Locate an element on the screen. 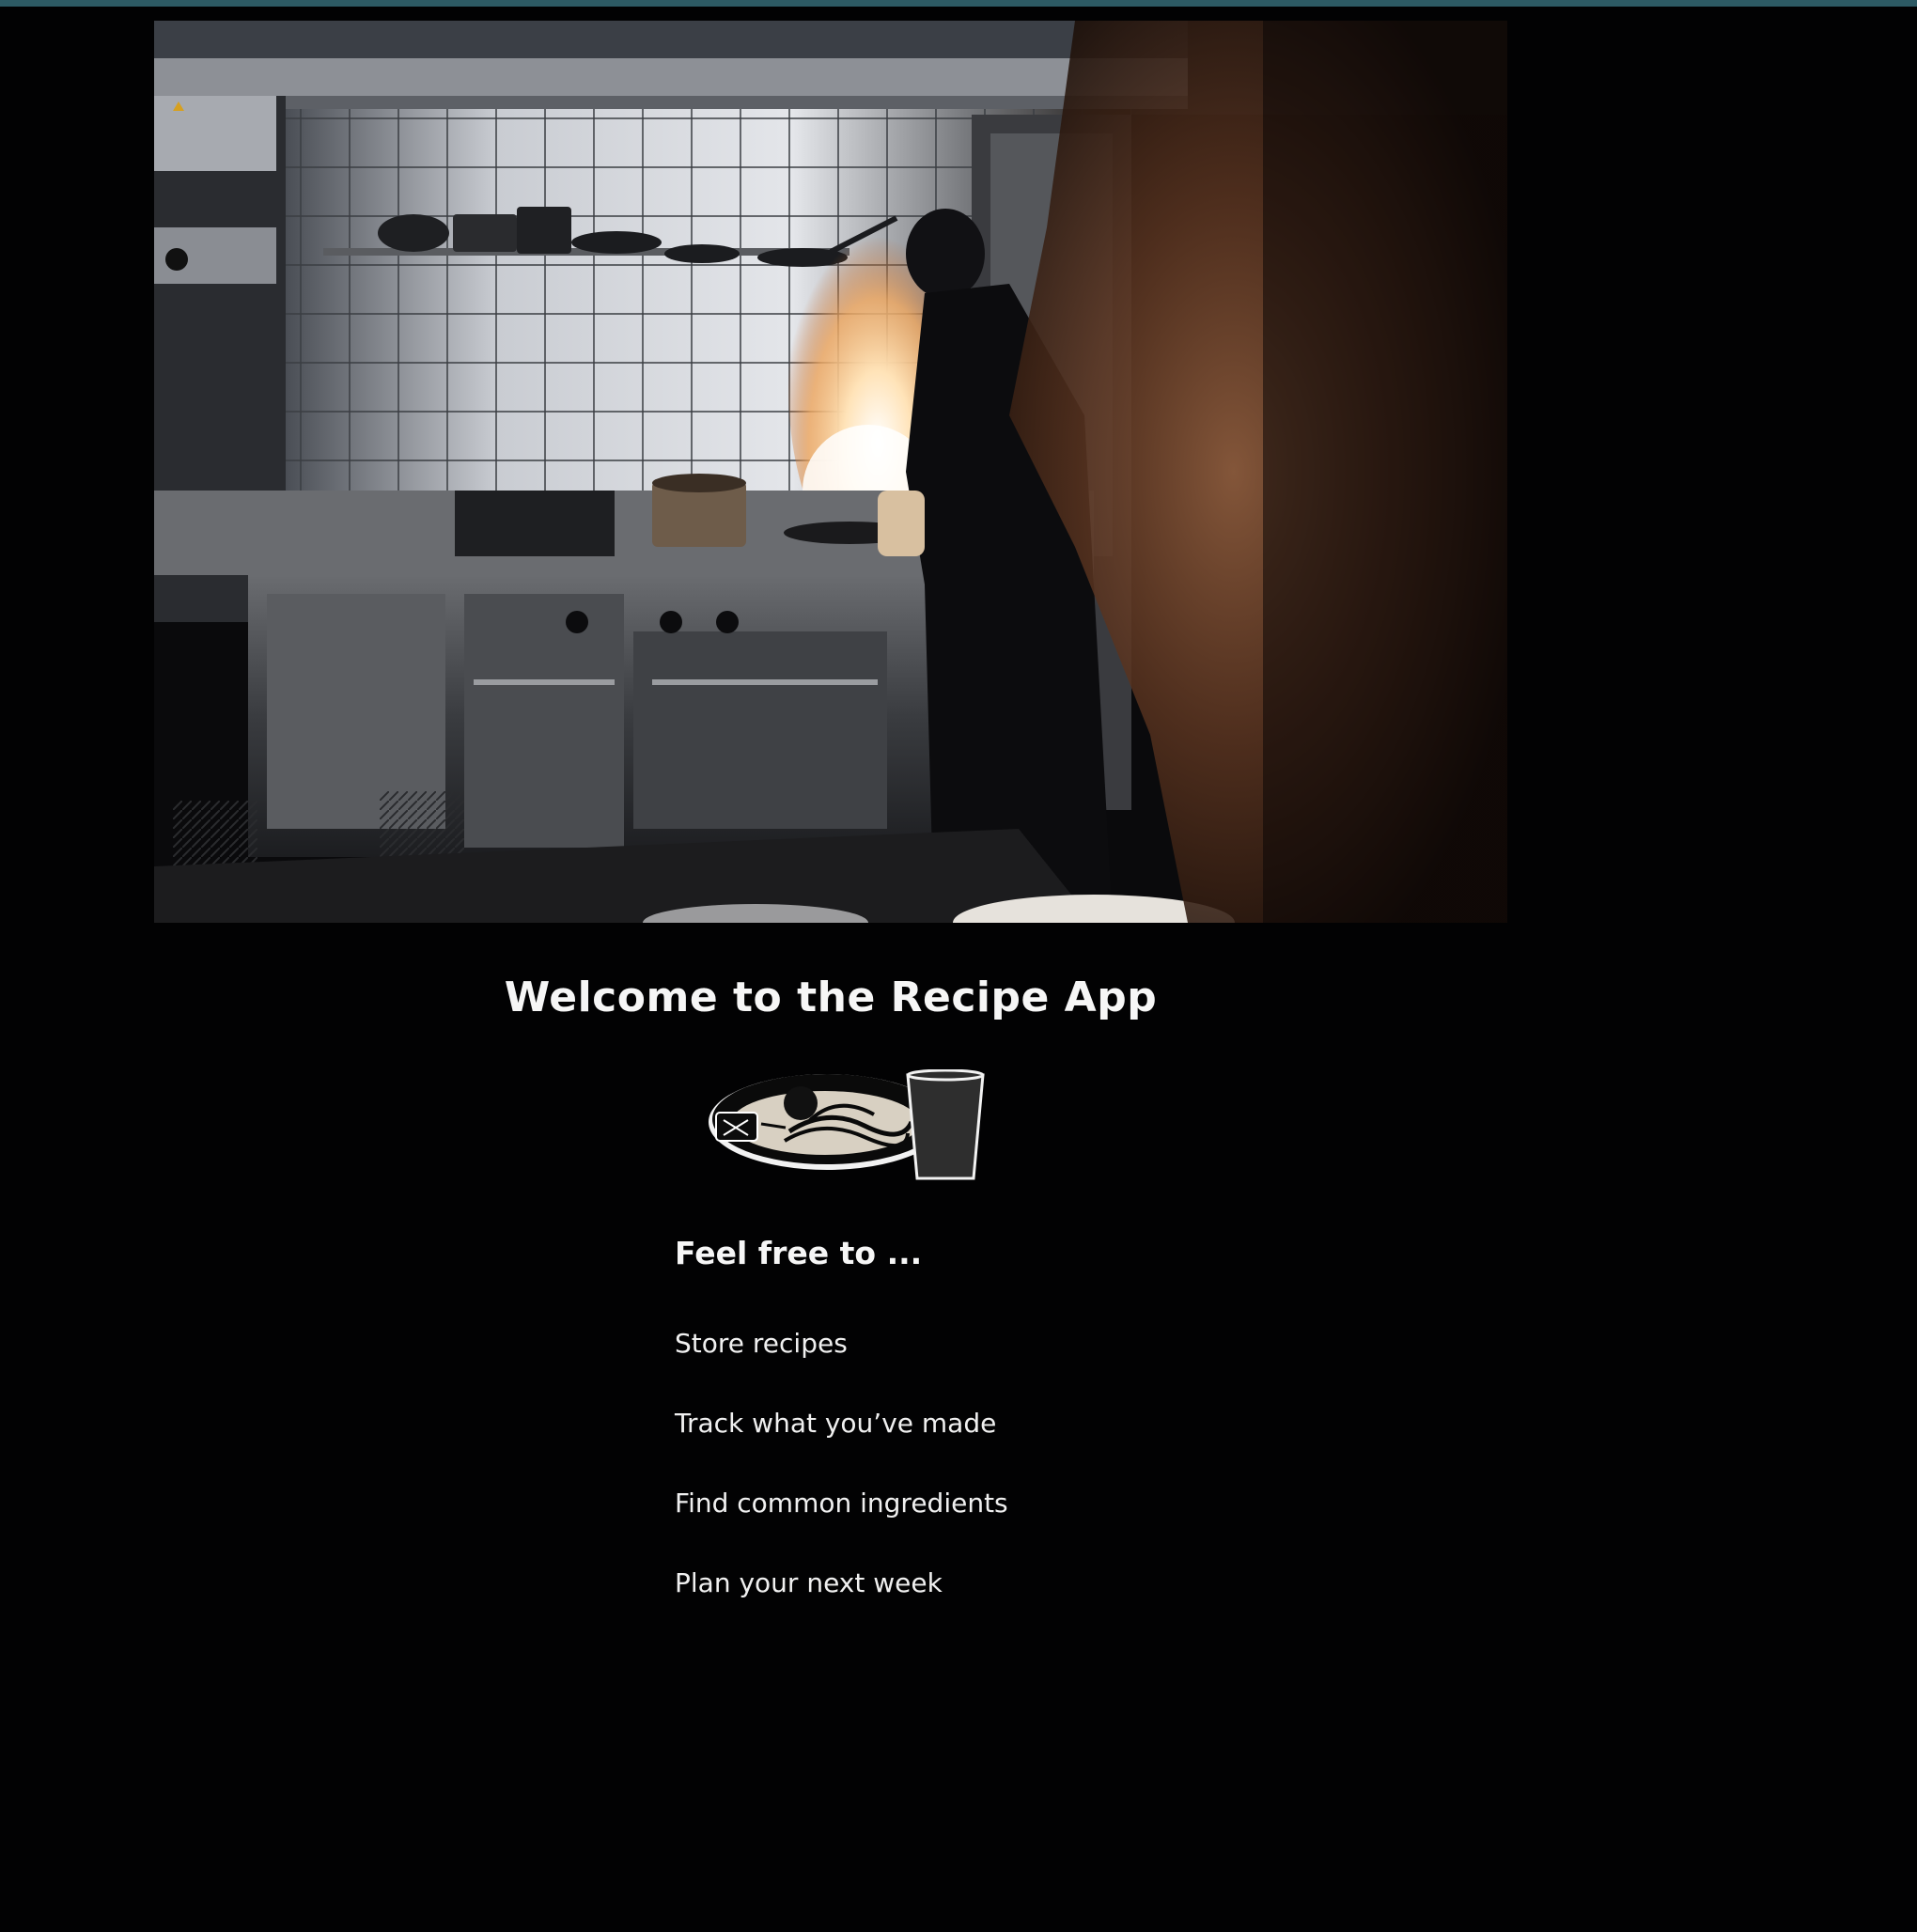  feature-item-find-ingredients: Find common ingredients is located at coordinates (841, 1503).